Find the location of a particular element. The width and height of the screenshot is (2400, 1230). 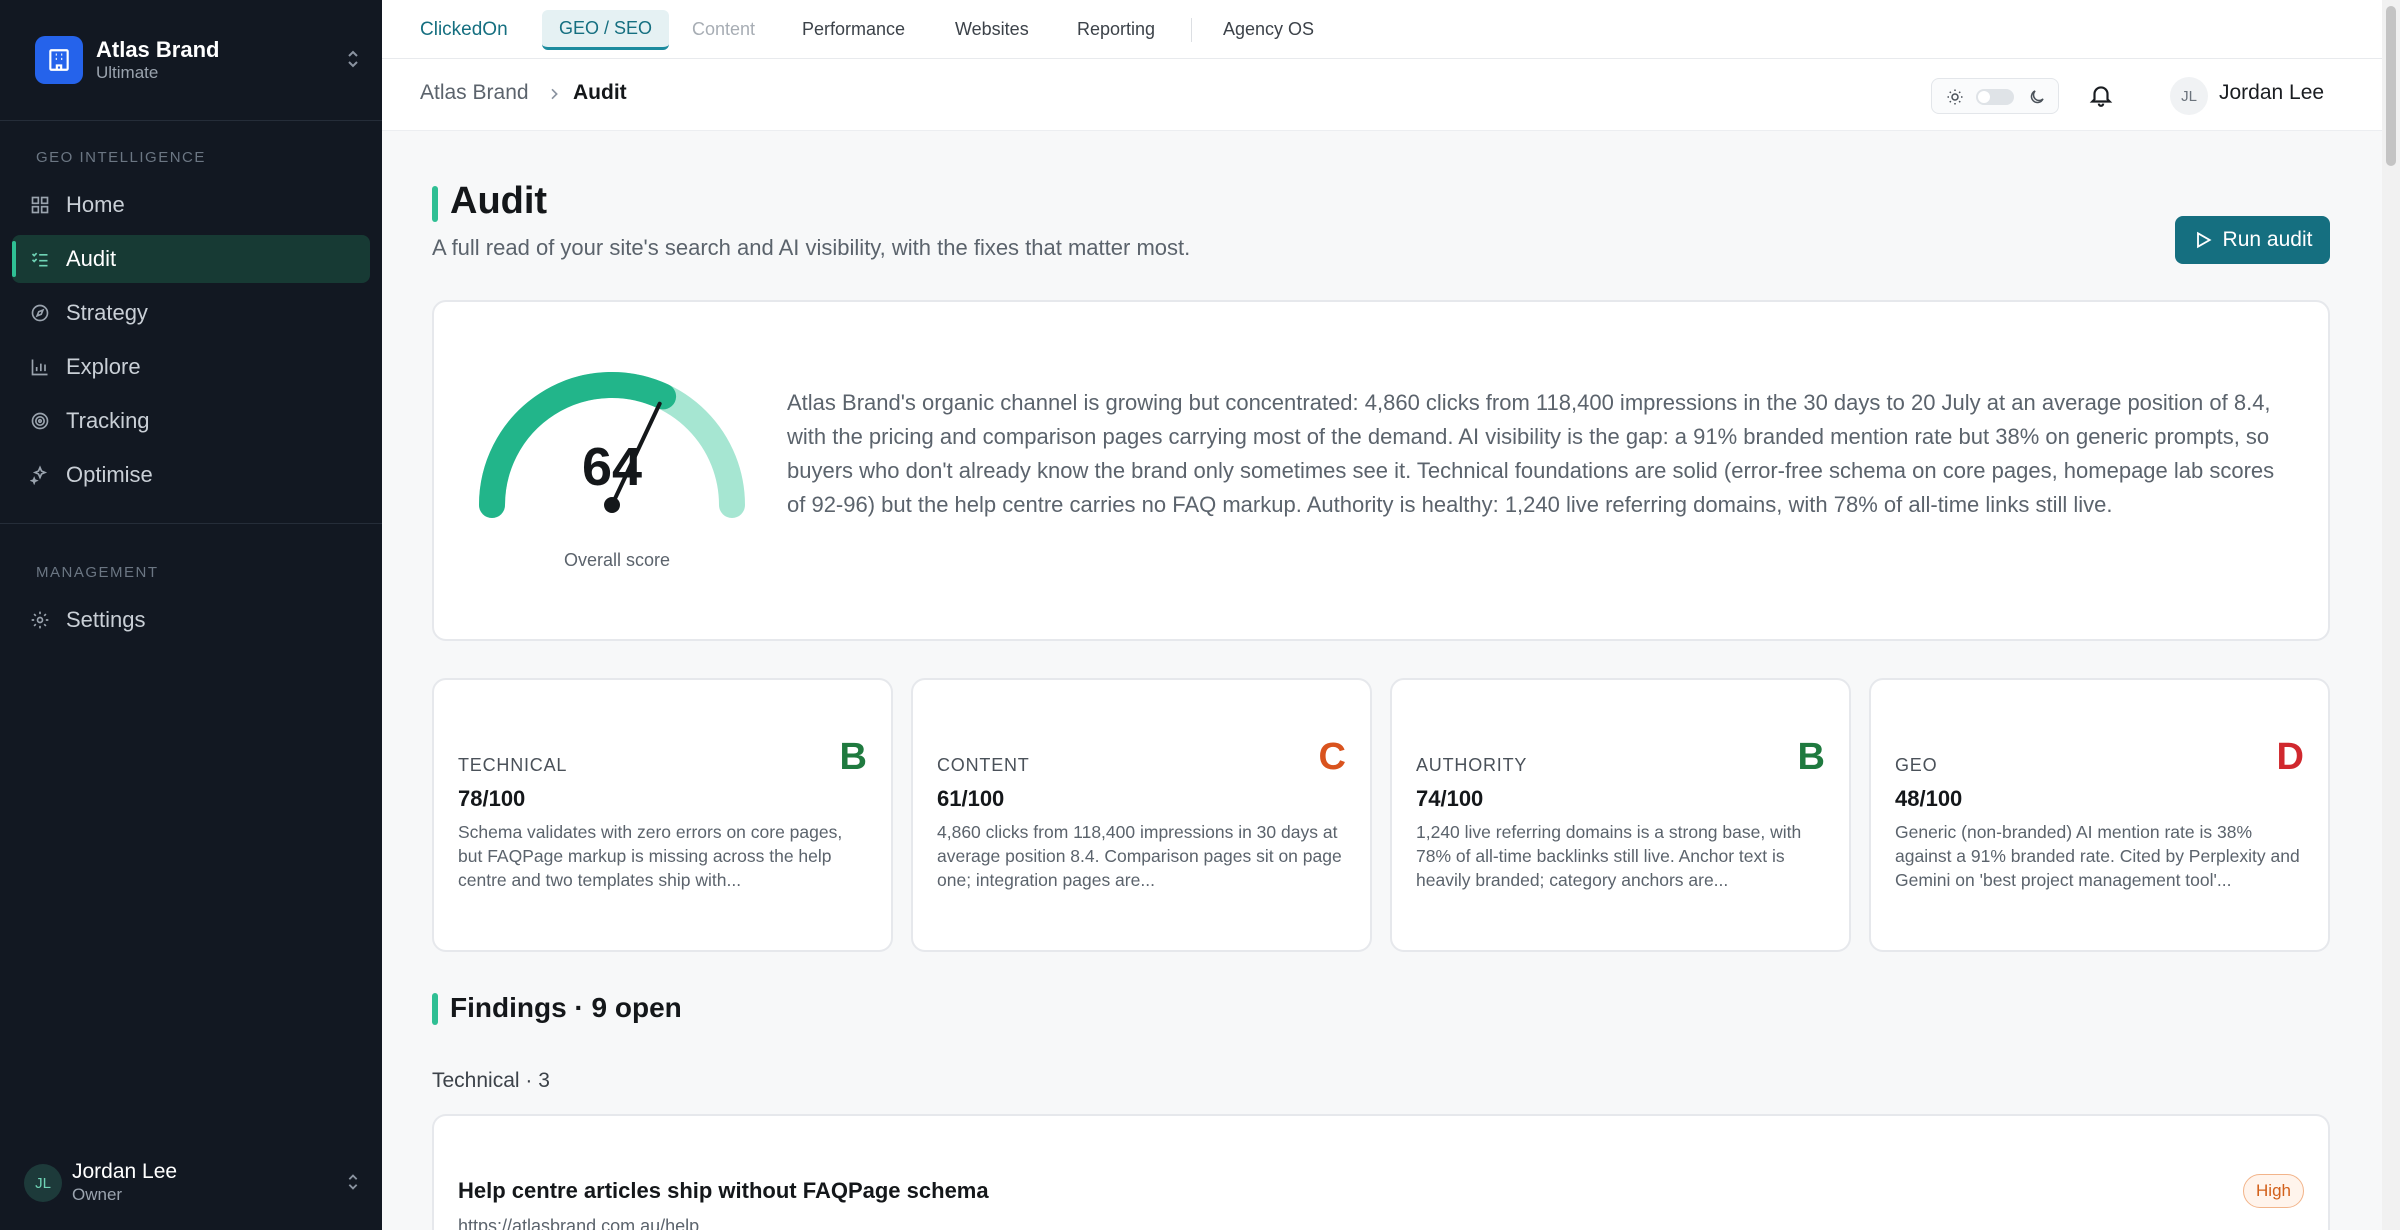

tab-reporting: Reporting is located at coordinates (1116, 29).